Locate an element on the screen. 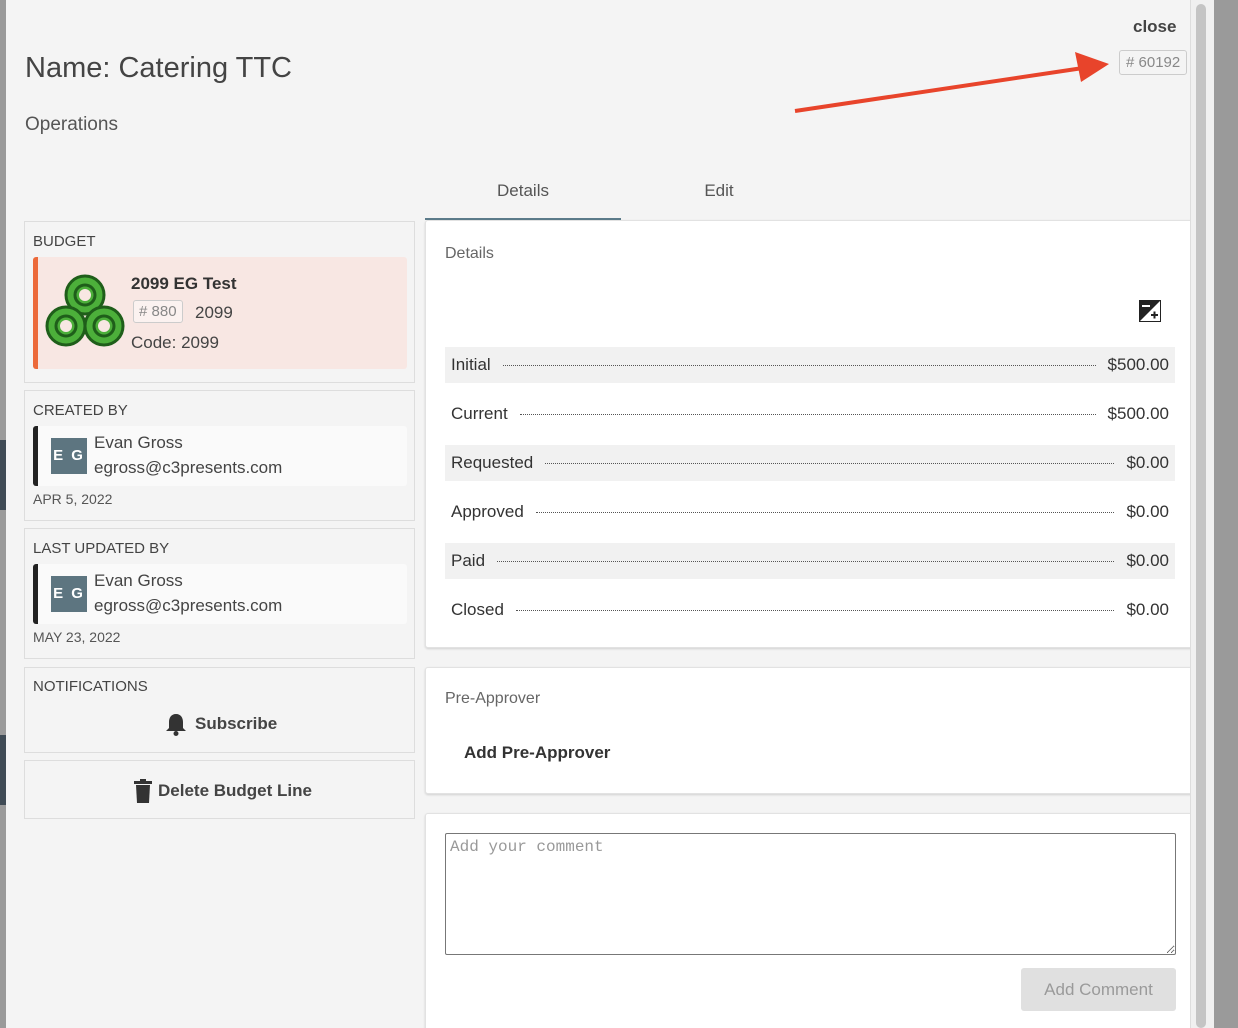  amount-row-requested: Requested $0.00 is located at coordinates (810, 463).